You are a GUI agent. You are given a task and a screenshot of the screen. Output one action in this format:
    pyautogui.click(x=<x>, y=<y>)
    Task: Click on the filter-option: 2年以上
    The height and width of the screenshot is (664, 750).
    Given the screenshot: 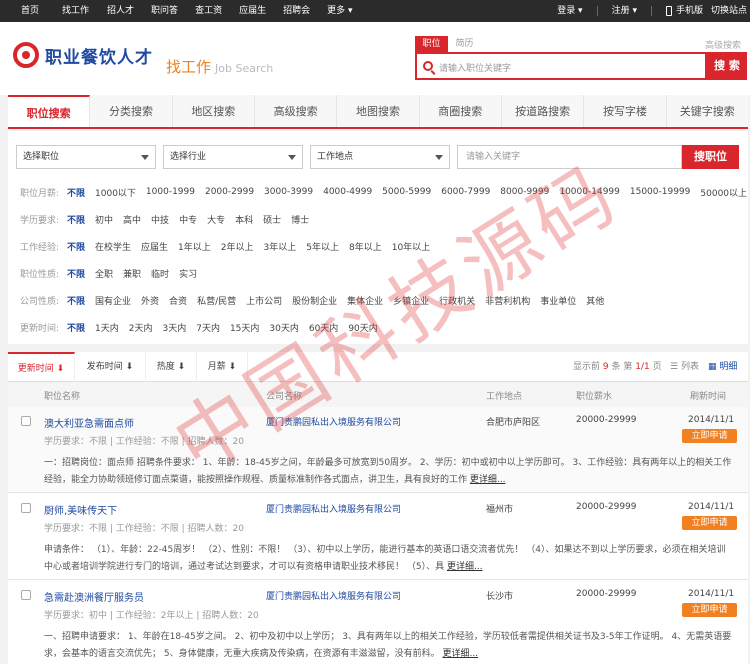 What is the action you would take?
    pyautogui.click(x=237, y=246)
    